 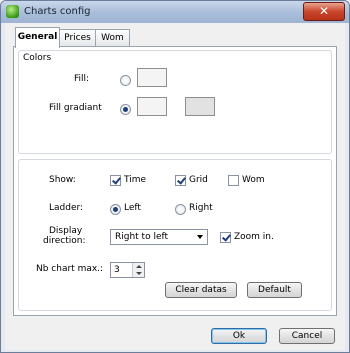 I want to click on ladder-right-radio, so click(x=180, y=209).